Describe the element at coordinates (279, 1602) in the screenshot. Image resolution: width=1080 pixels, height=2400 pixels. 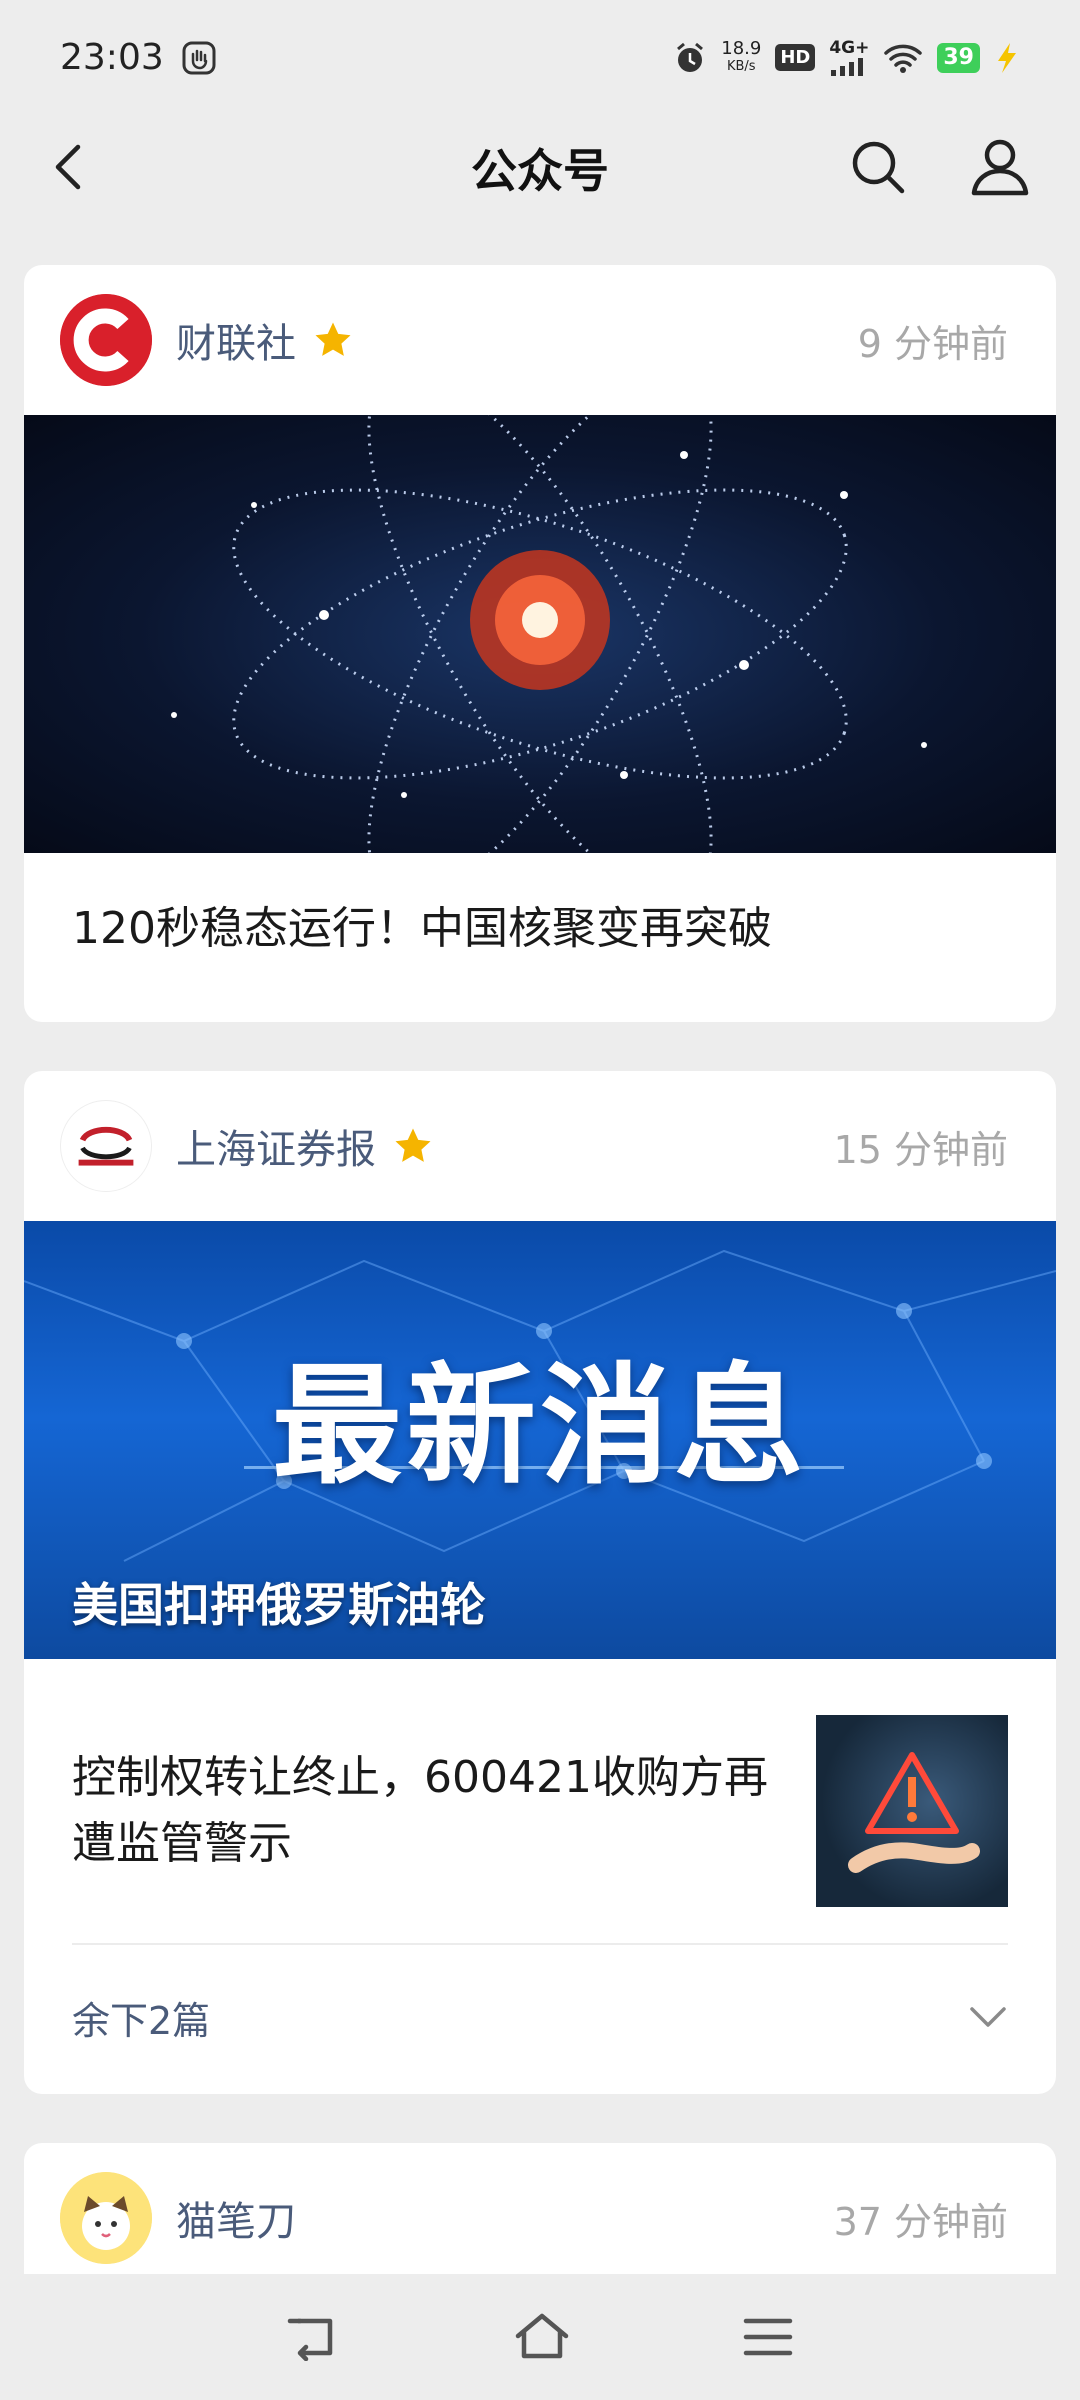
I see `banner-caption: 美国扣押俄罗斯油轮` at that location.